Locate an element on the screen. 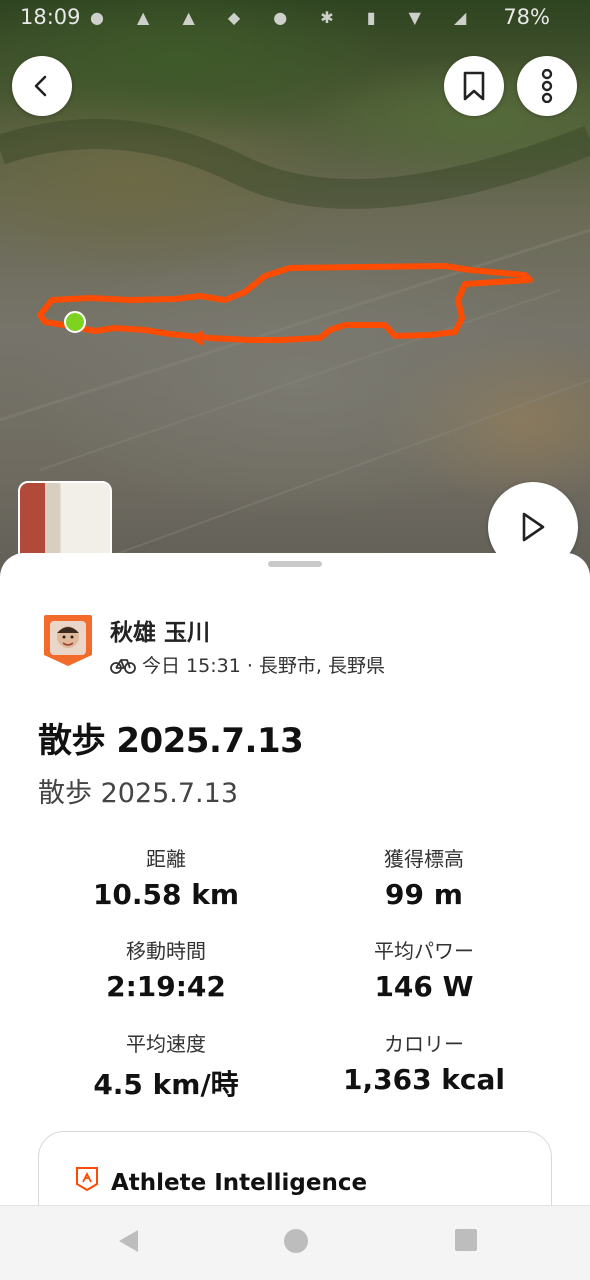 Image resolution: width=590 pixels, height=1280 pixels. stat-label: 獲得標高 is located at coordinates (424, 859).